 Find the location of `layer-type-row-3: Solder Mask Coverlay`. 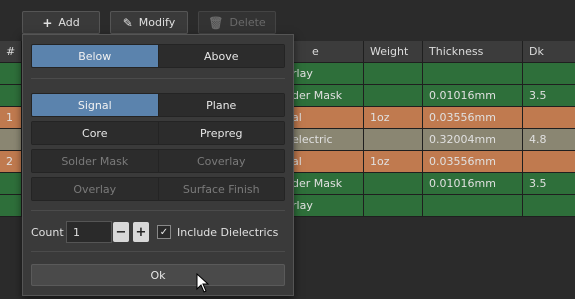

layer-type-row-3: Solder Mask Coverlay is located at coordinates (158, 161).